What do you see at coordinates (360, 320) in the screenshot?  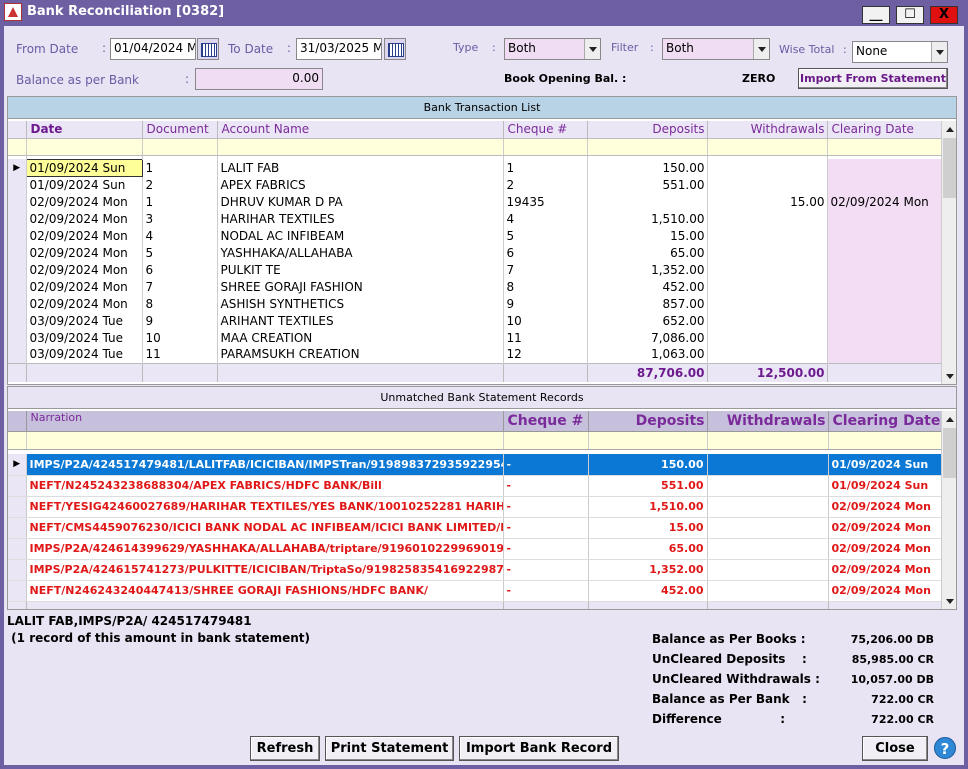 I see `cell-account: ARIHANT TEXTILES` at bounding box center [360, 320].